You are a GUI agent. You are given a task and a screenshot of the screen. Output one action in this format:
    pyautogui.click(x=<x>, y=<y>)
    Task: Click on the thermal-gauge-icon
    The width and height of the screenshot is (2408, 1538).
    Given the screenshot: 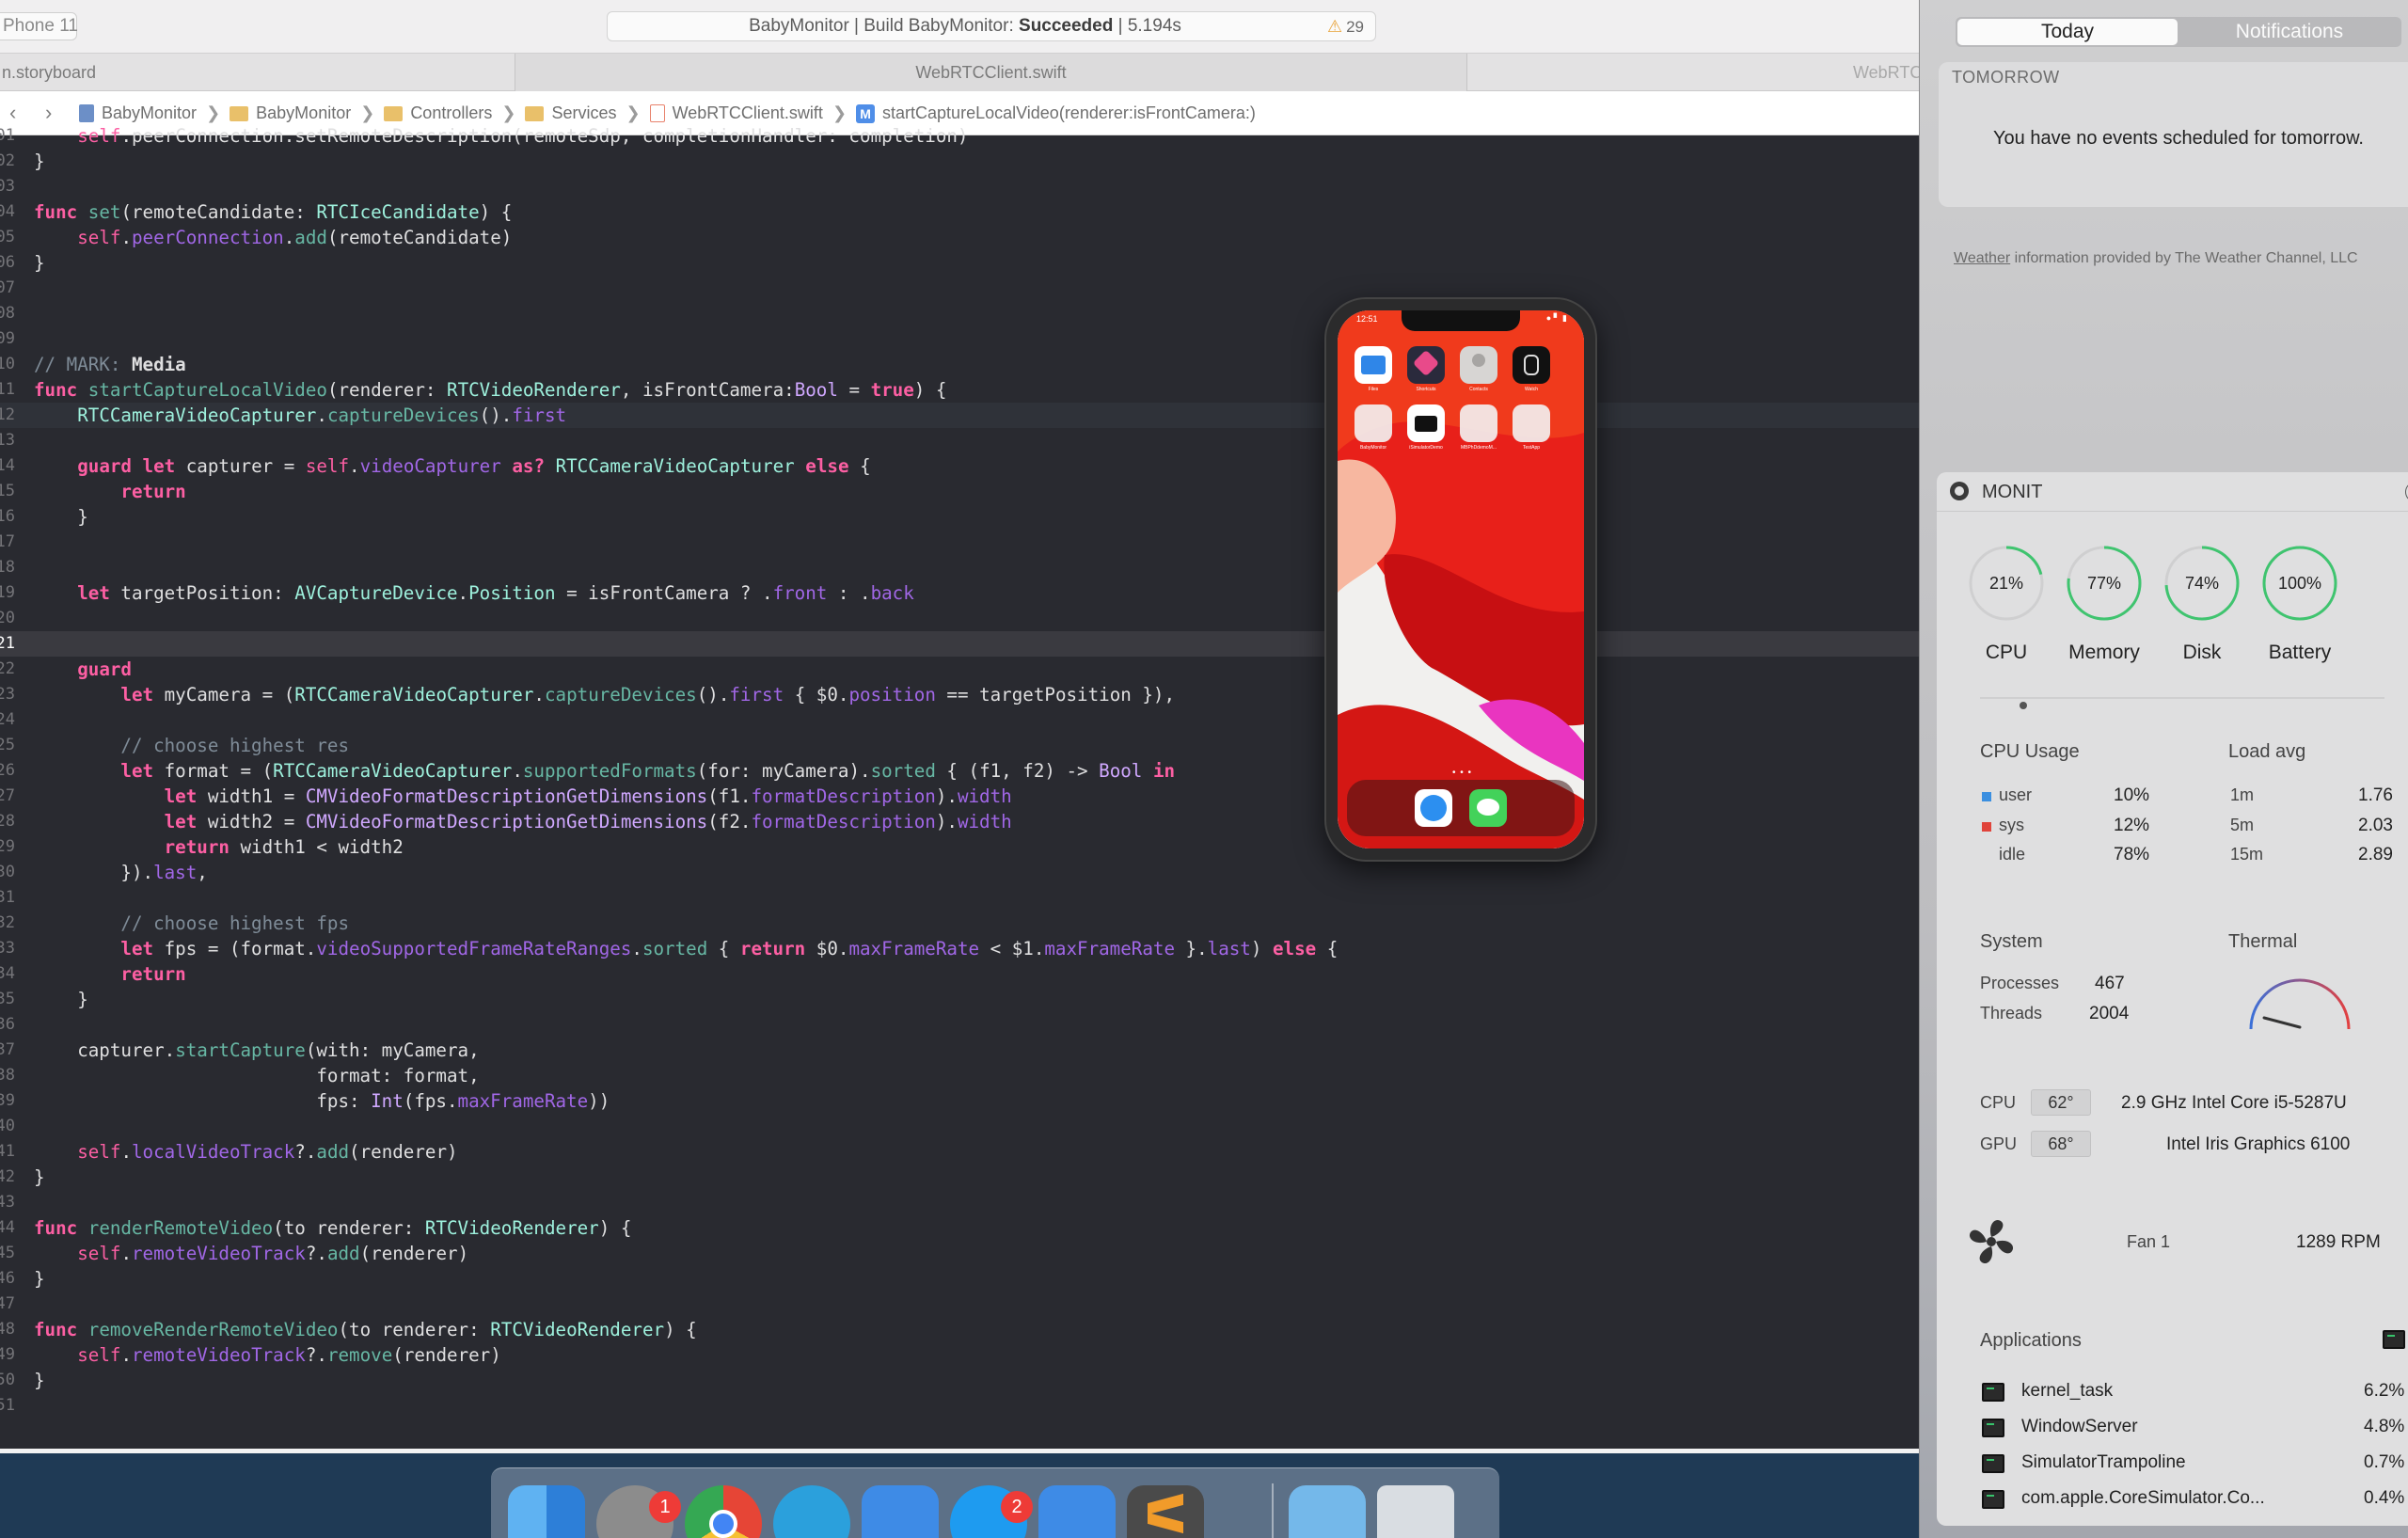 What is the action you would take?
    pyautogui.click(x=2300, y=1004)
    